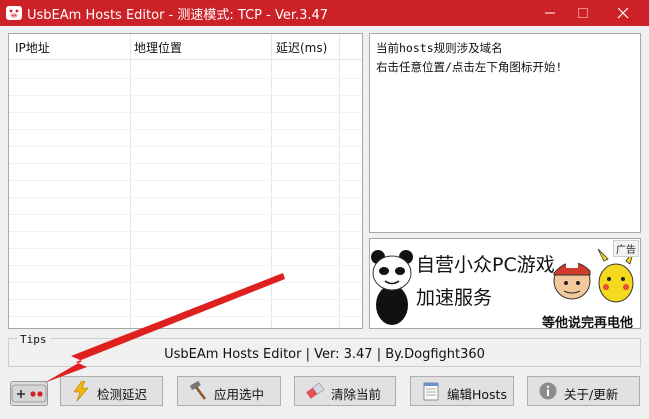  Describe the element at coordinates (505, 283) in the screenshot. I see `ad-banner: 自营小众PC游戏 加速服务 等他说完再电他 广告` at that location.